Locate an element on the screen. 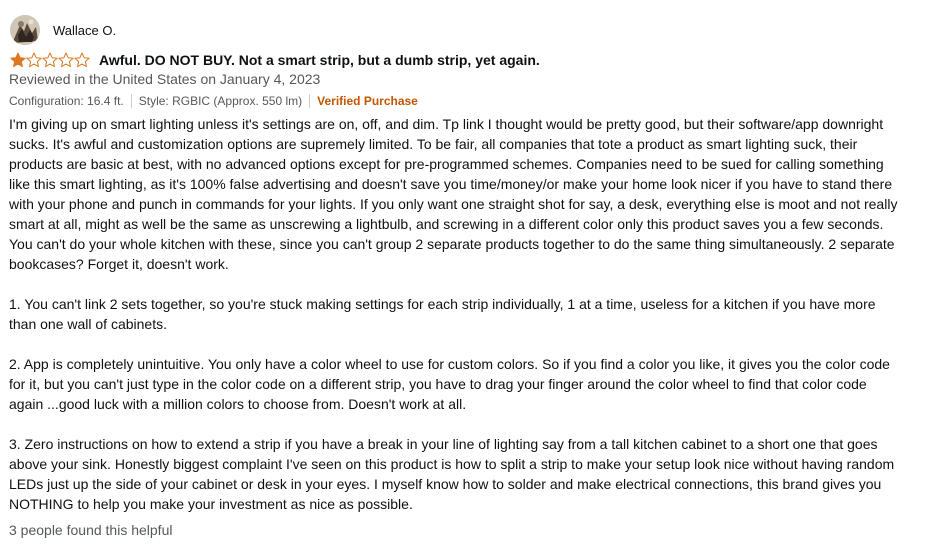 This screenshot has height=545, width=940. verified-purchase-badge: Verified Purchase is located at coordinates (367, 101).